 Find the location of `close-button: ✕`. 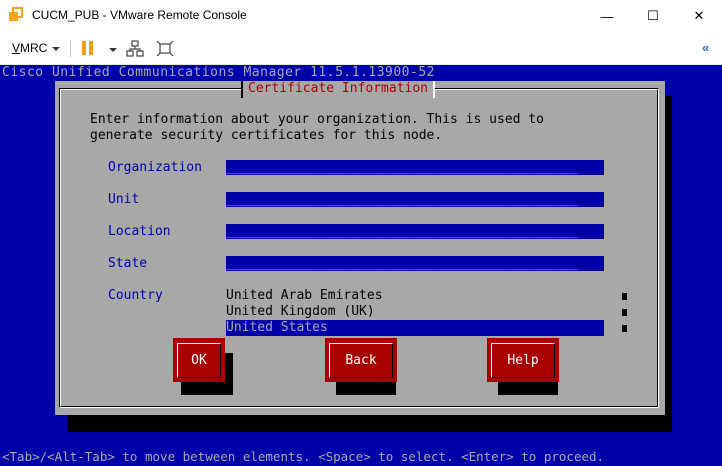

close-button: ✕ is located at coordinates (699, 16).